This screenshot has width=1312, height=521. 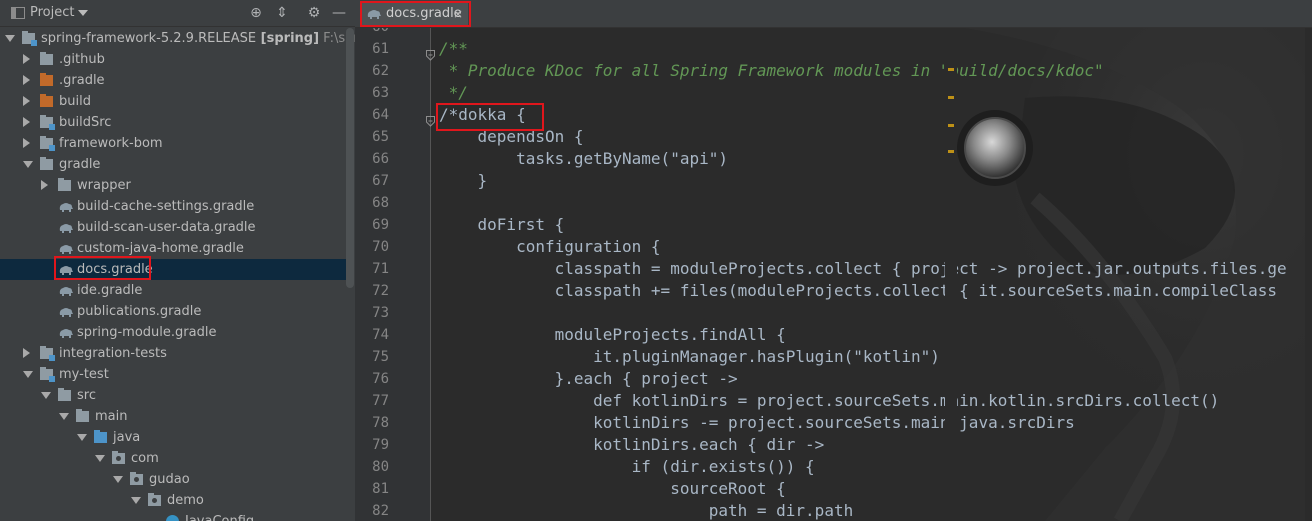 I want to click on tree-item-name: build-cache-settings.gradle, so click(x=166, y=206).